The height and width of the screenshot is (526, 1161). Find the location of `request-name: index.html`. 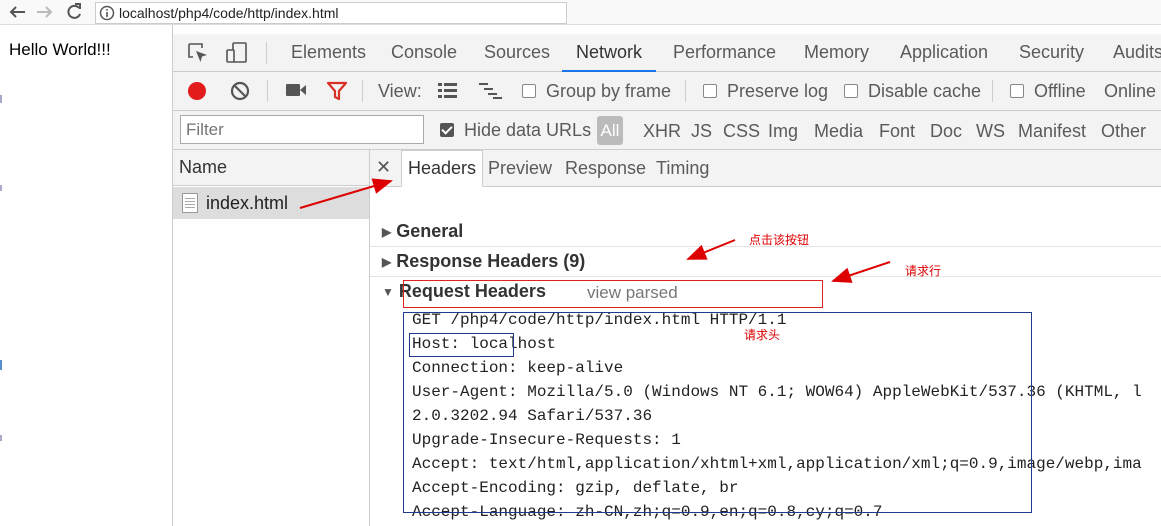

request-name: index.html is located at coordinates (247, 202).